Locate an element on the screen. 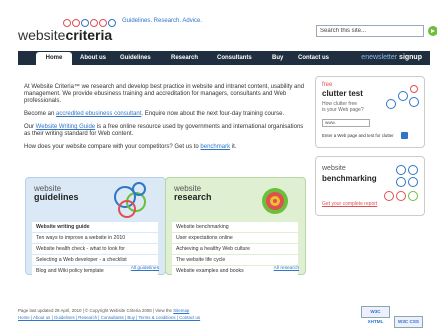  logo-light: website is located at coordinates (42, 35).